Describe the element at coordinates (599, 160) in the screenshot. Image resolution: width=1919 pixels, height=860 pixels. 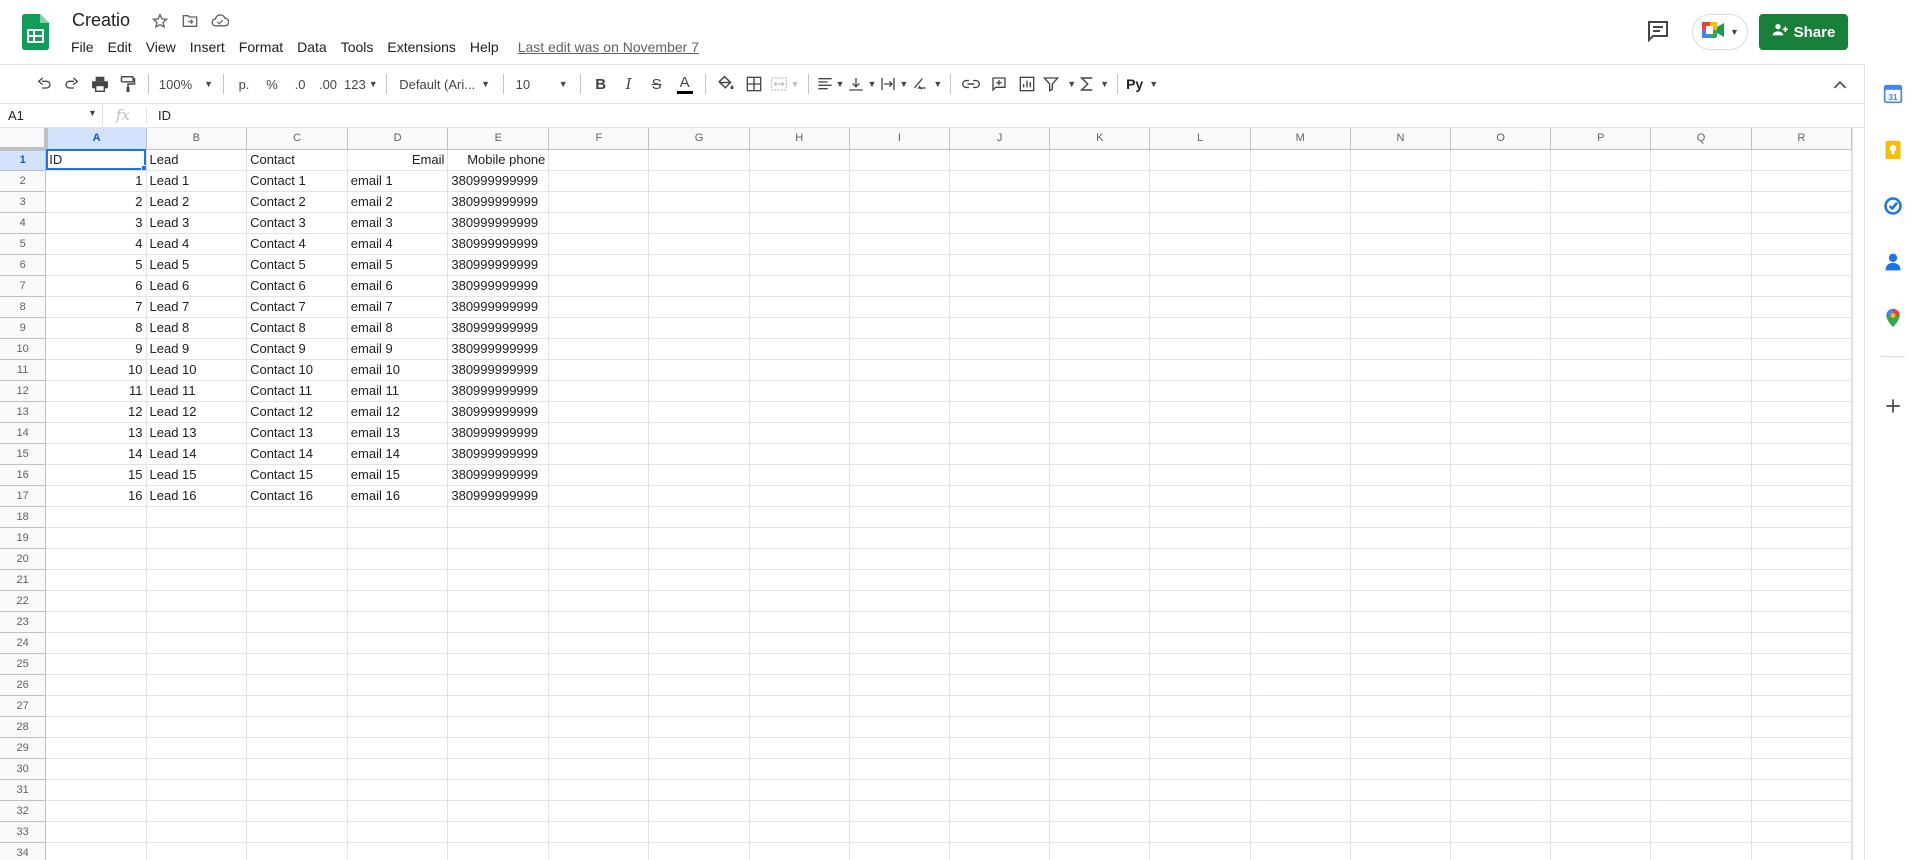
I see `cell-f1` at that location.